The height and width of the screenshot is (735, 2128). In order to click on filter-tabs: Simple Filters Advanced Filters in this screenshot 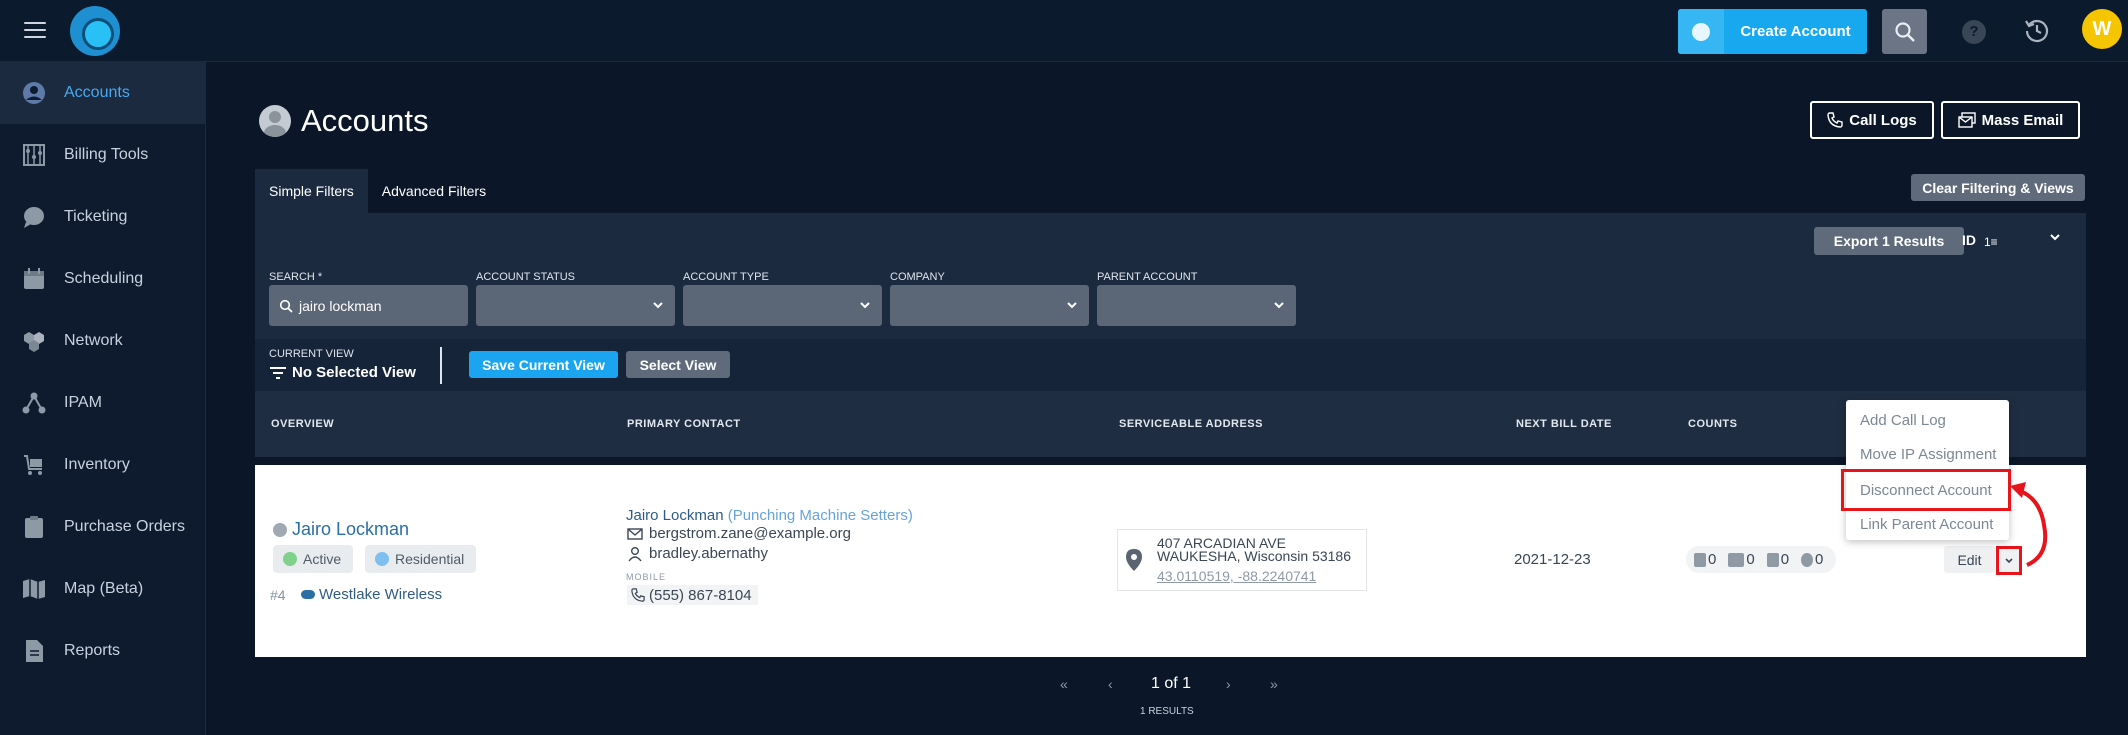, I will do `click(377, 191)`.